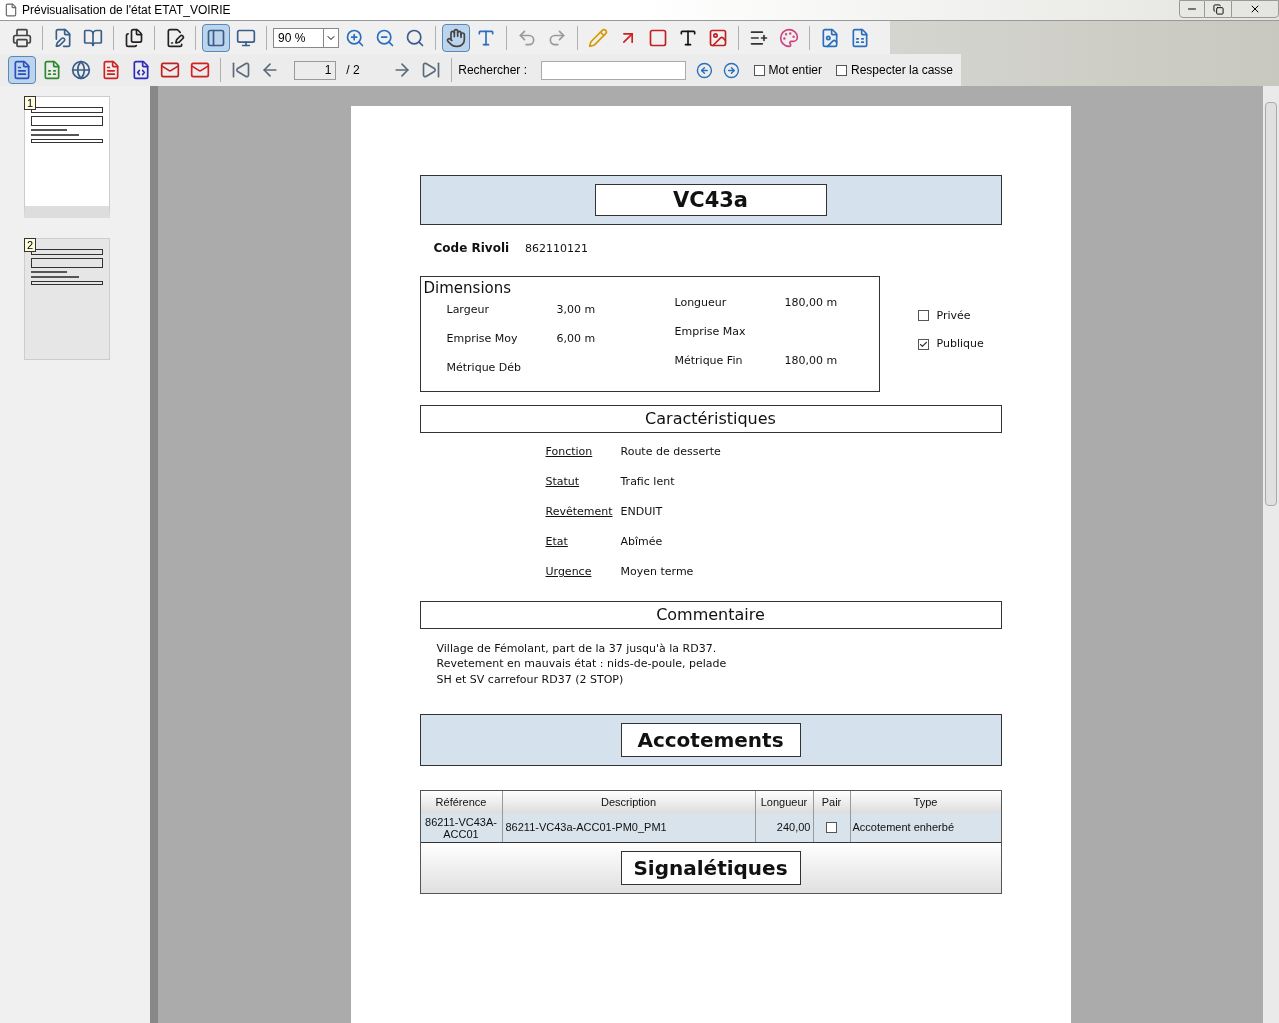 This screenshot has width=1279, height=1023. What do you see at coordinates (704, 70) in the screenshot?
I see `previous-result-icon` at bounding box center [704, 70].